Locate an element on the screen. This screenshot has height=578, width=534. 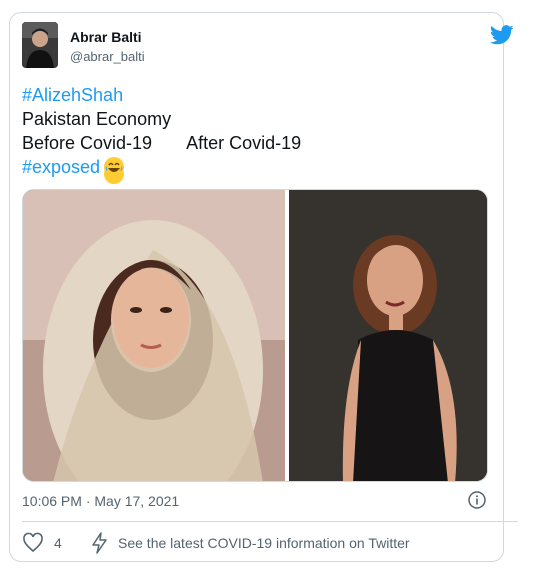
author-name: Abrar Balti is located at coordinates (106, 37).